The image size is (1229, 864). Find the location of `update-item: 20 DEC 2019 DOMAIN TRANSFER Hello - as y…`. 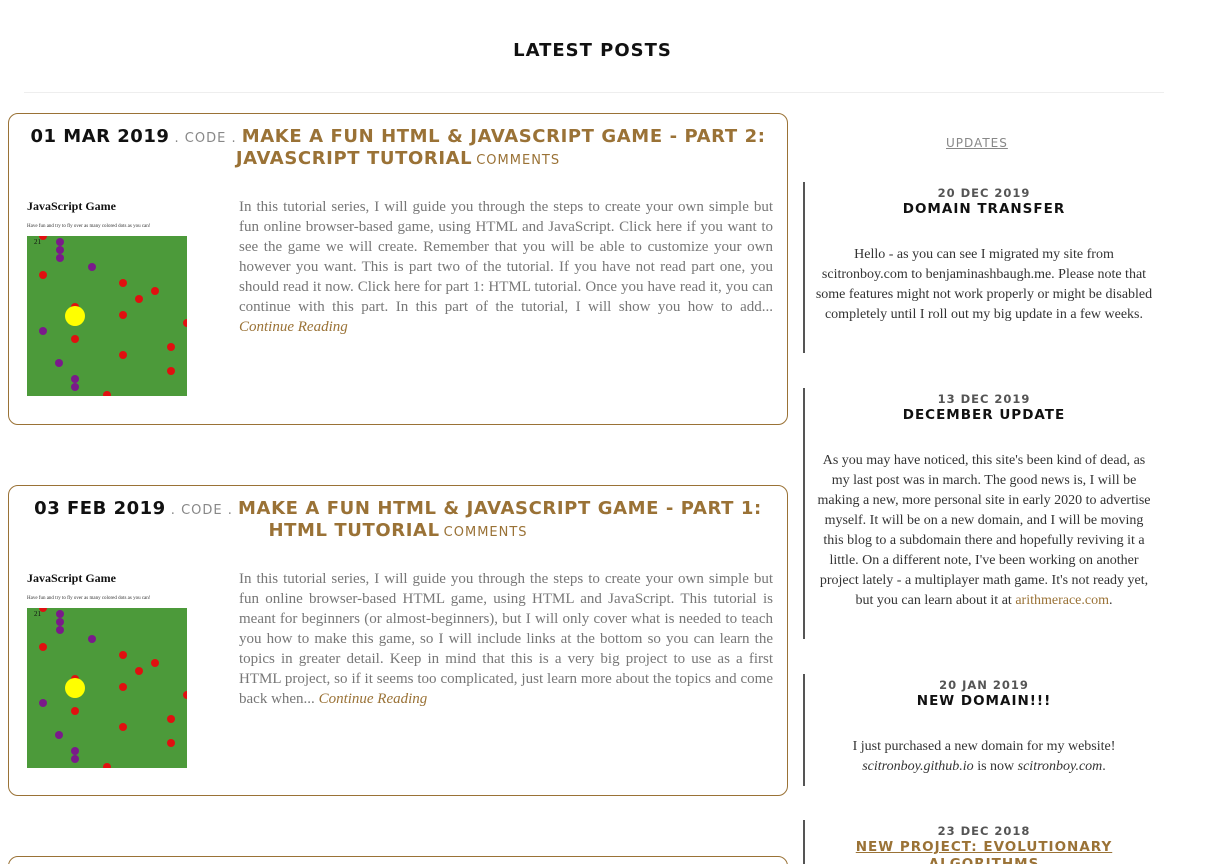

update-item: 20 DEC 2019 DOMAIN TRANSFER Hello - as y… is located at coordinates (983, 267).